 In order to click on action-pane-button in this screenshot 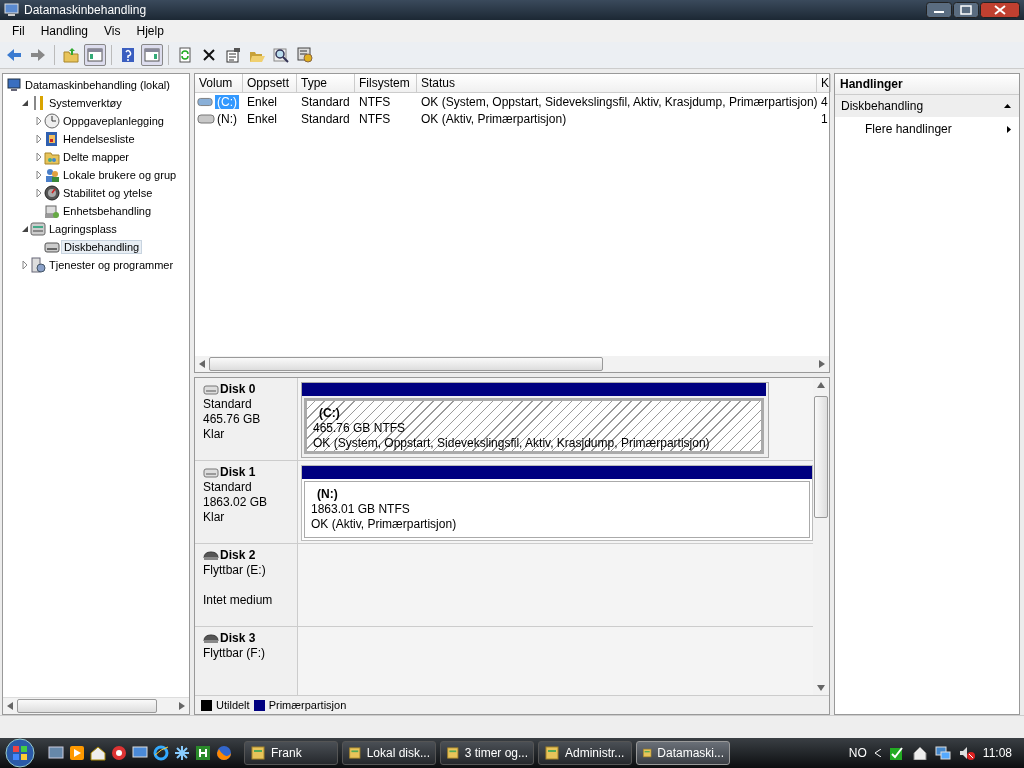, I will do `click(152, 55)`.